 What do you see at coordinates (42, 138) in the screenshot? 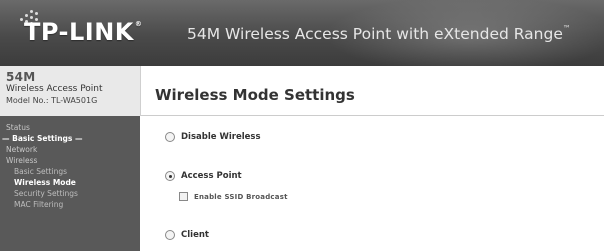
I see `sidebar-section-basic-settings: — Basic Settings —` at bounding box center [42, 138].